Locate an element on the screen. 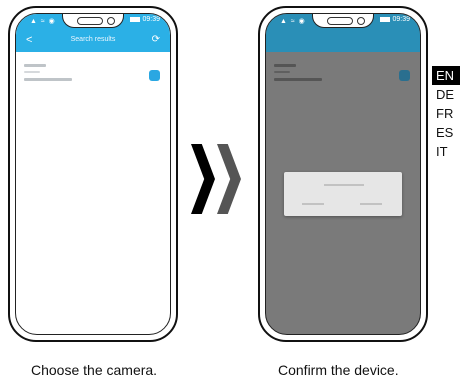  dialog-message-blurred is located at coordinates (344, 185).